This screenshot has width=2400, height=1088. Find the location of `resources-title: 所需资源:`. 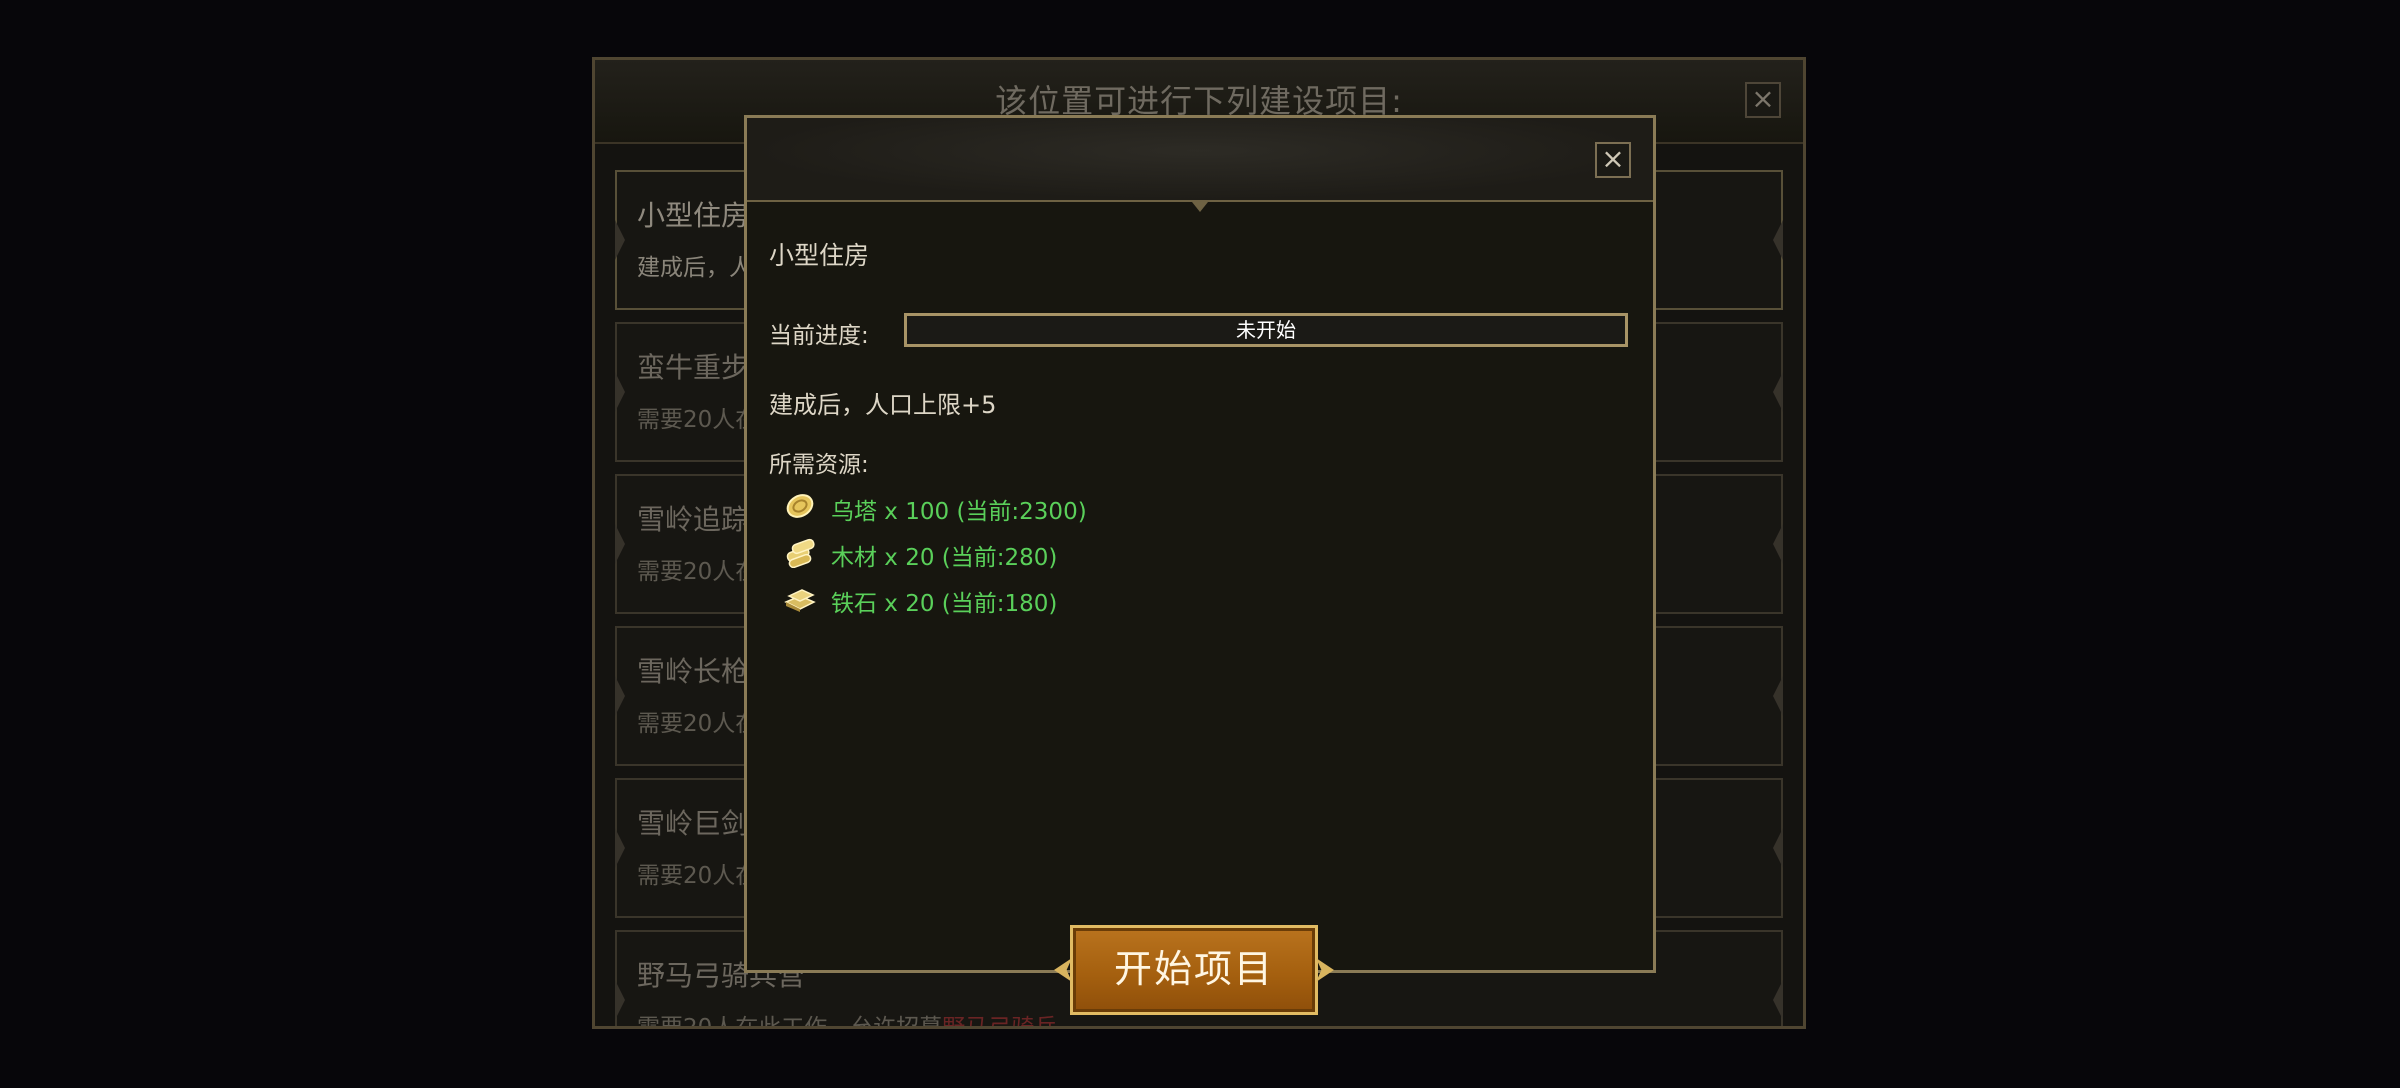

resources-title: 所需资源: is located at coordinates (819, 465).